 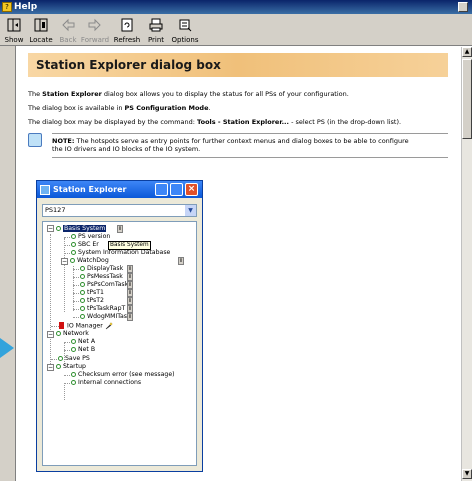 What do you see at coordinates (109, 326) in the screenshot?
I see `wrench-icon` at bounding box center [109, 326].